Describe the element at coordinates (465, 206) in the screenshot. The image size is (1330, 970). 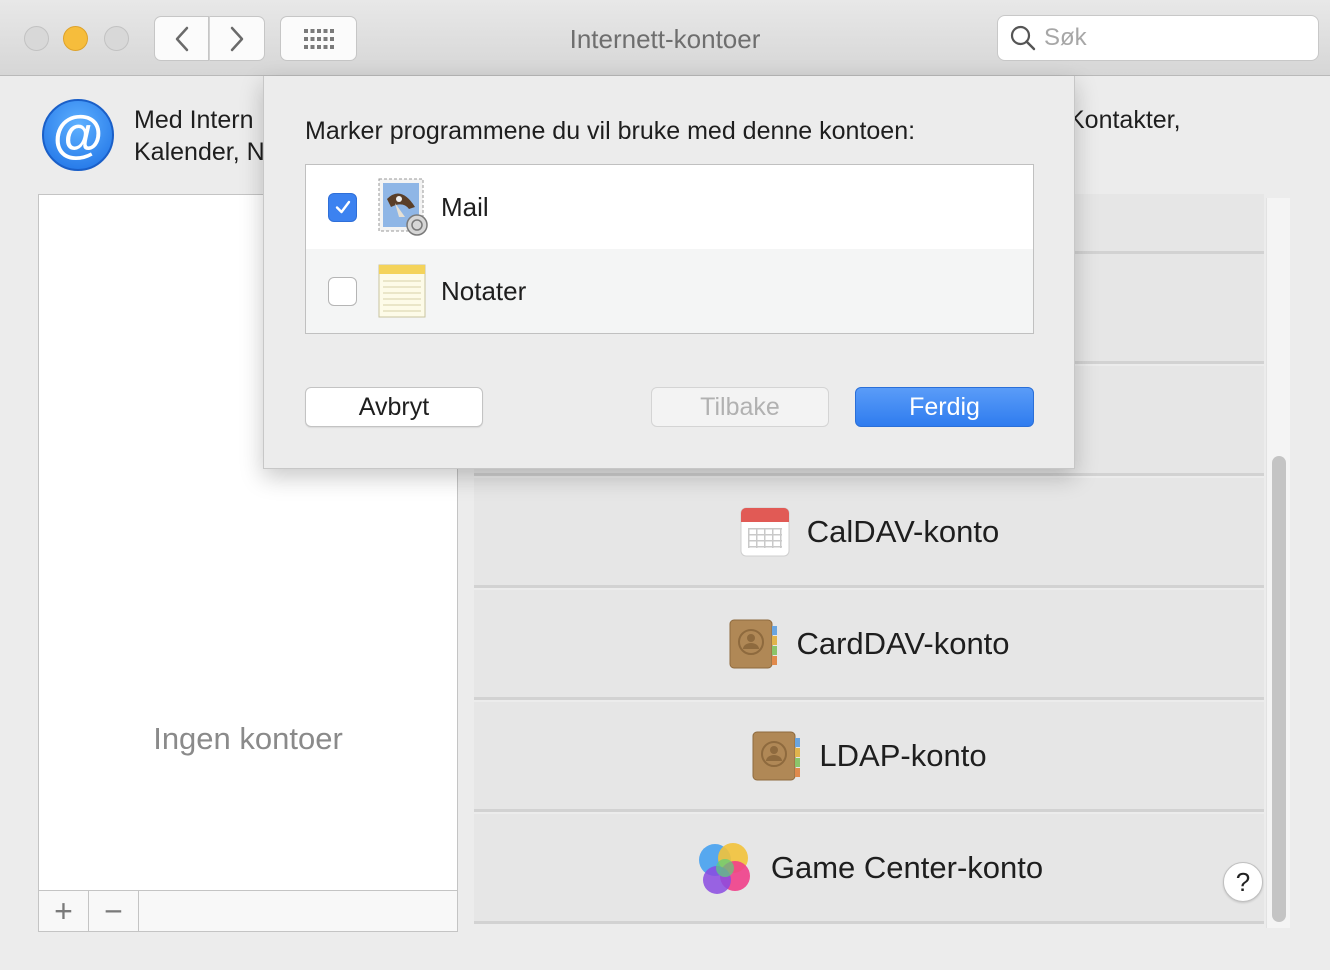
I see `app-label: Mail` at that location.